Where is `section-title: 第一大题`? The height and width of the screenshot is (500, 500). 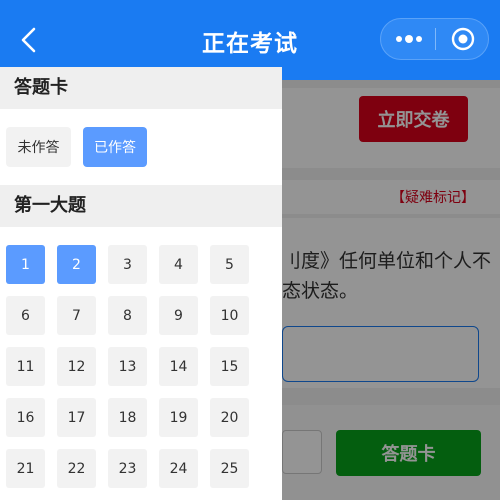
section-title: 第一大题 is located at coordinates (141, 206).